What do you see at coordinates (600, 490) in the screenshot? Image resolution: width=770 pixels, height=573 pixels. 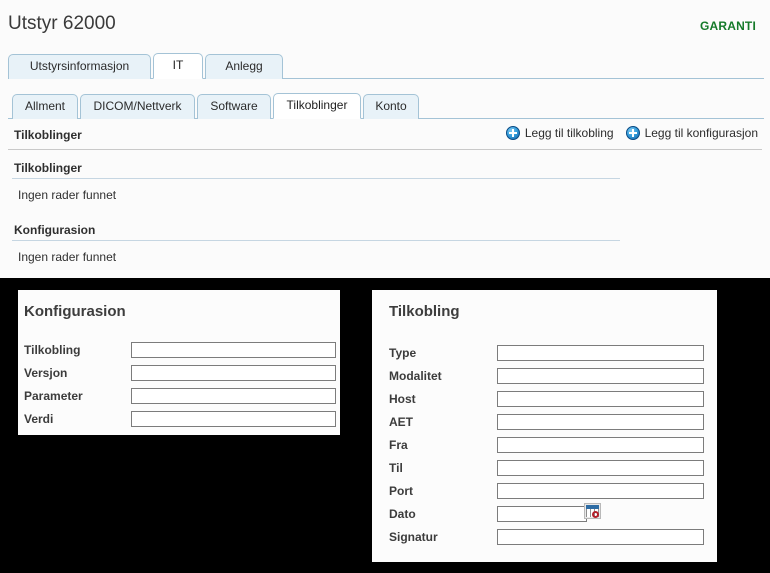 I see `port-input` at bounding box center [600, 490].